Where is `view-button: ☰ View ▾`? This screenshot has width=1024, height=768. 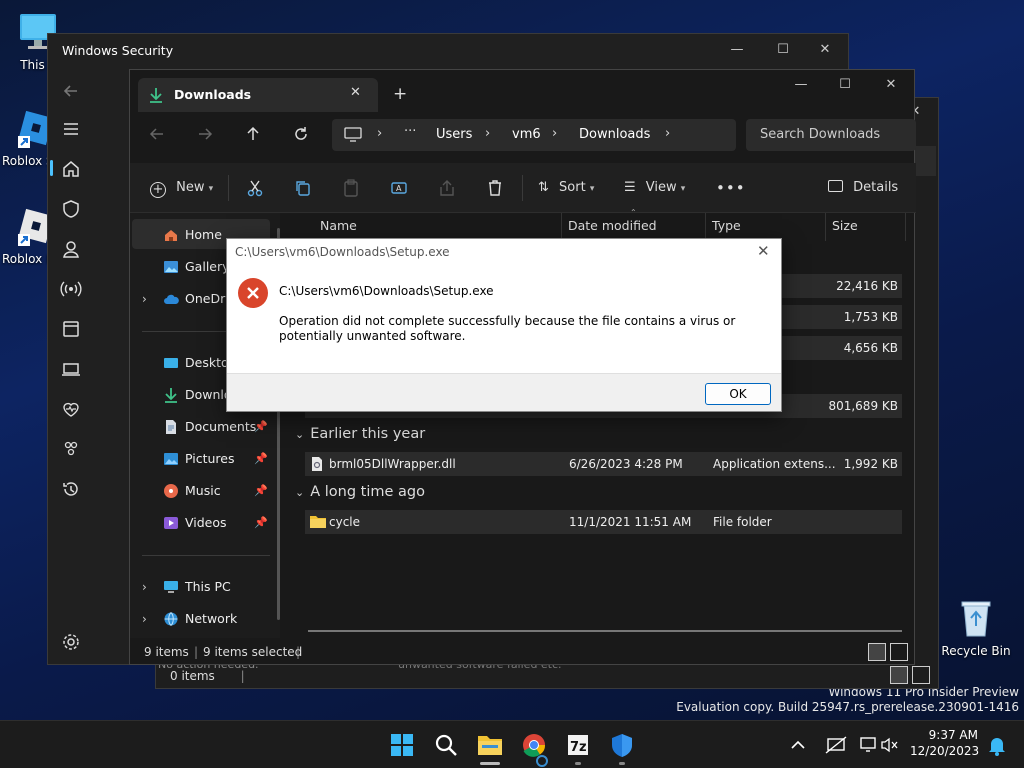 view-button: ☰ View ▾ is located at coordinates (654, 188).